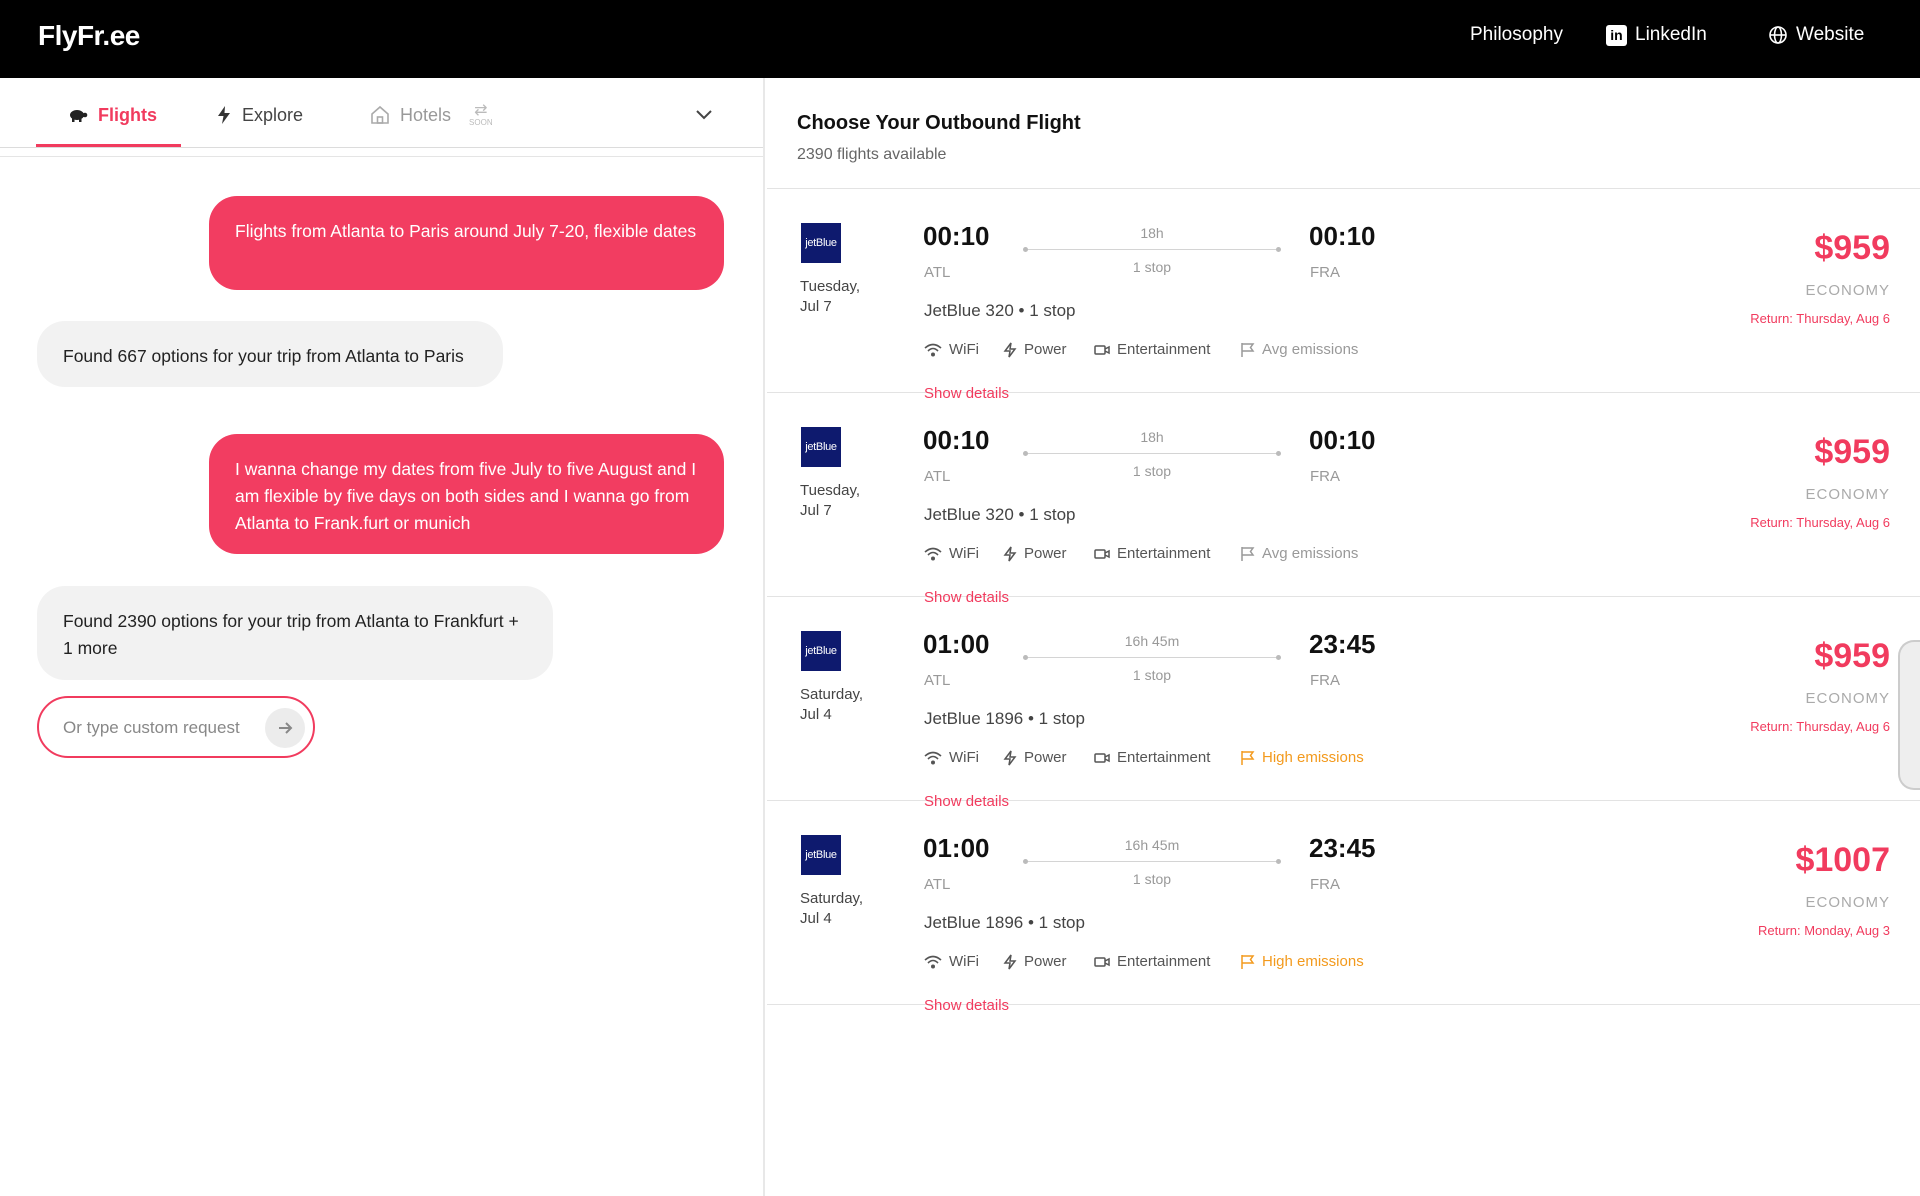 Image resolution: width=1920 pixels, height=1196 pixels. Describe the element at coordinates (224, 115) in the screenshot. I see `lightning-icon` at that location.